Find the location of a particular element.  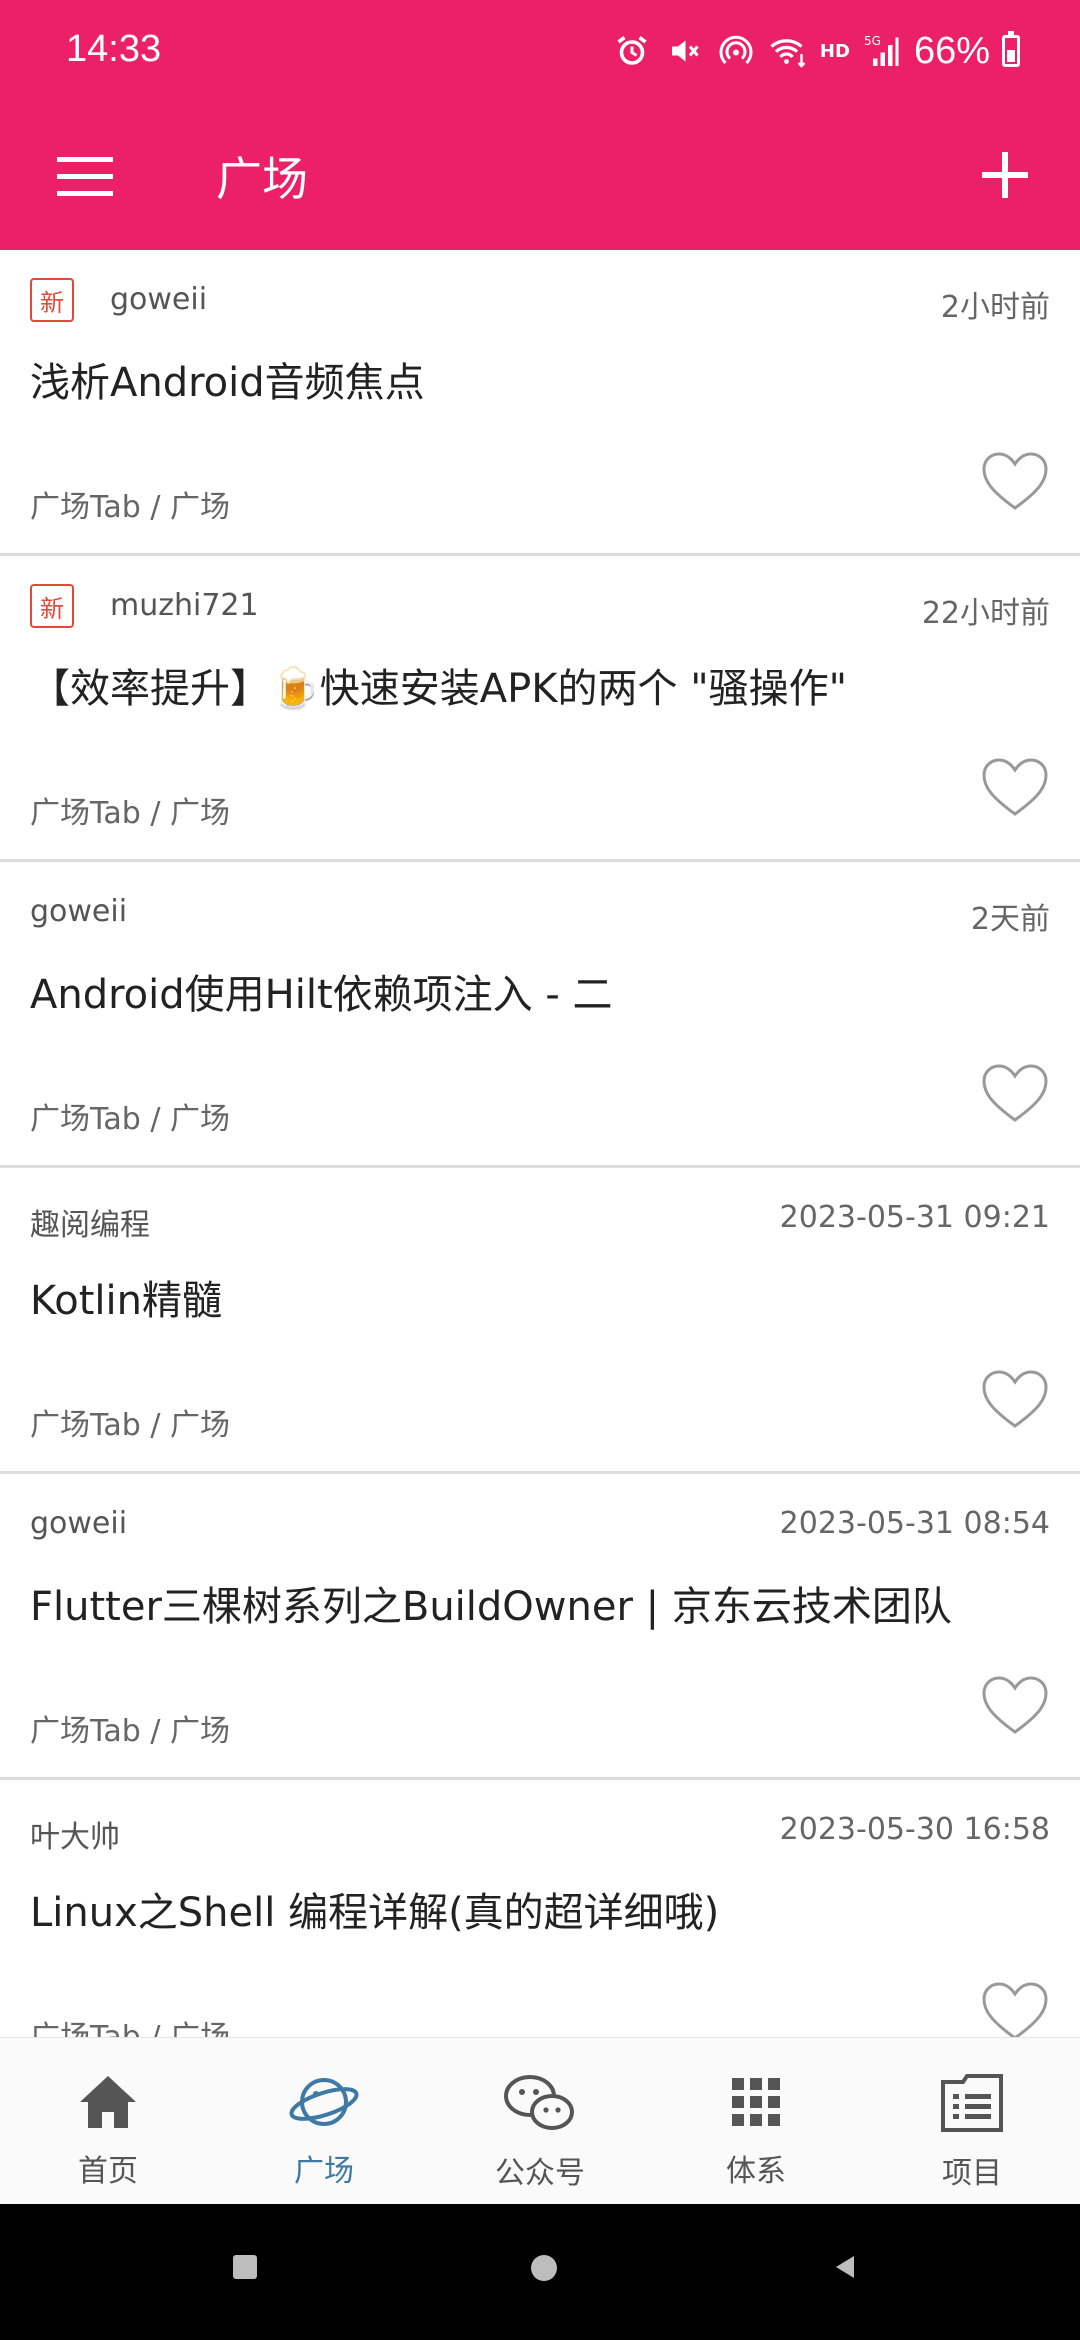

nav-system: 体系 is located at coordinates (756, 2121).